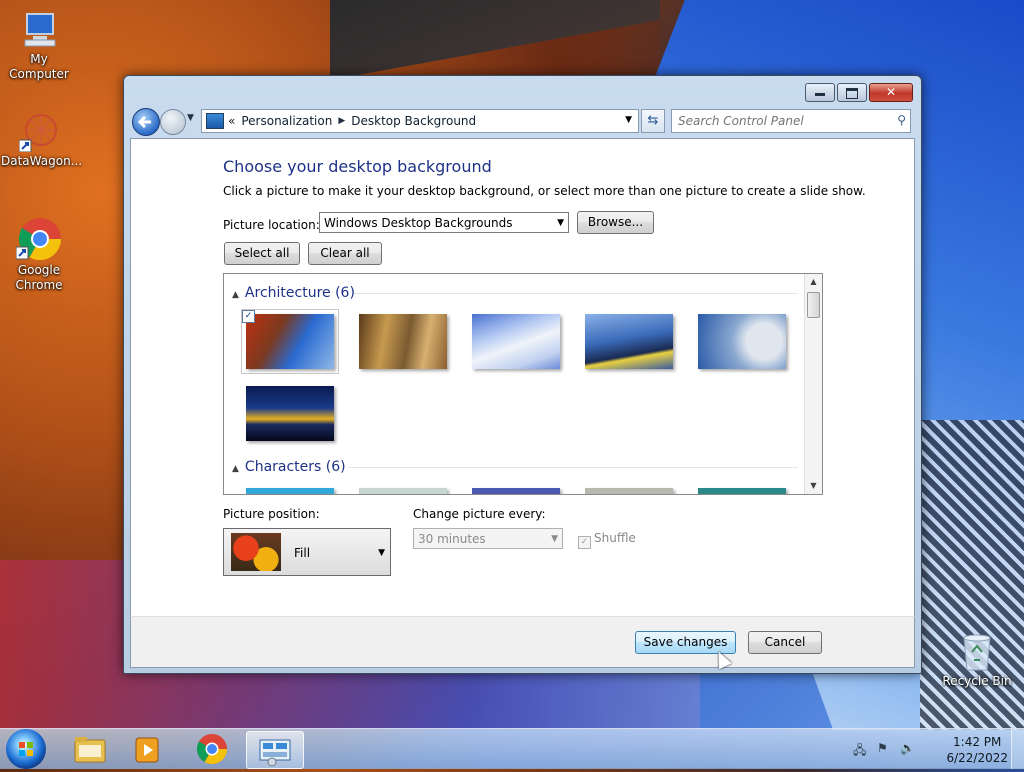 This screenshot has width=1024, height=772. I want to click on folder-icon, so click(90, 750).